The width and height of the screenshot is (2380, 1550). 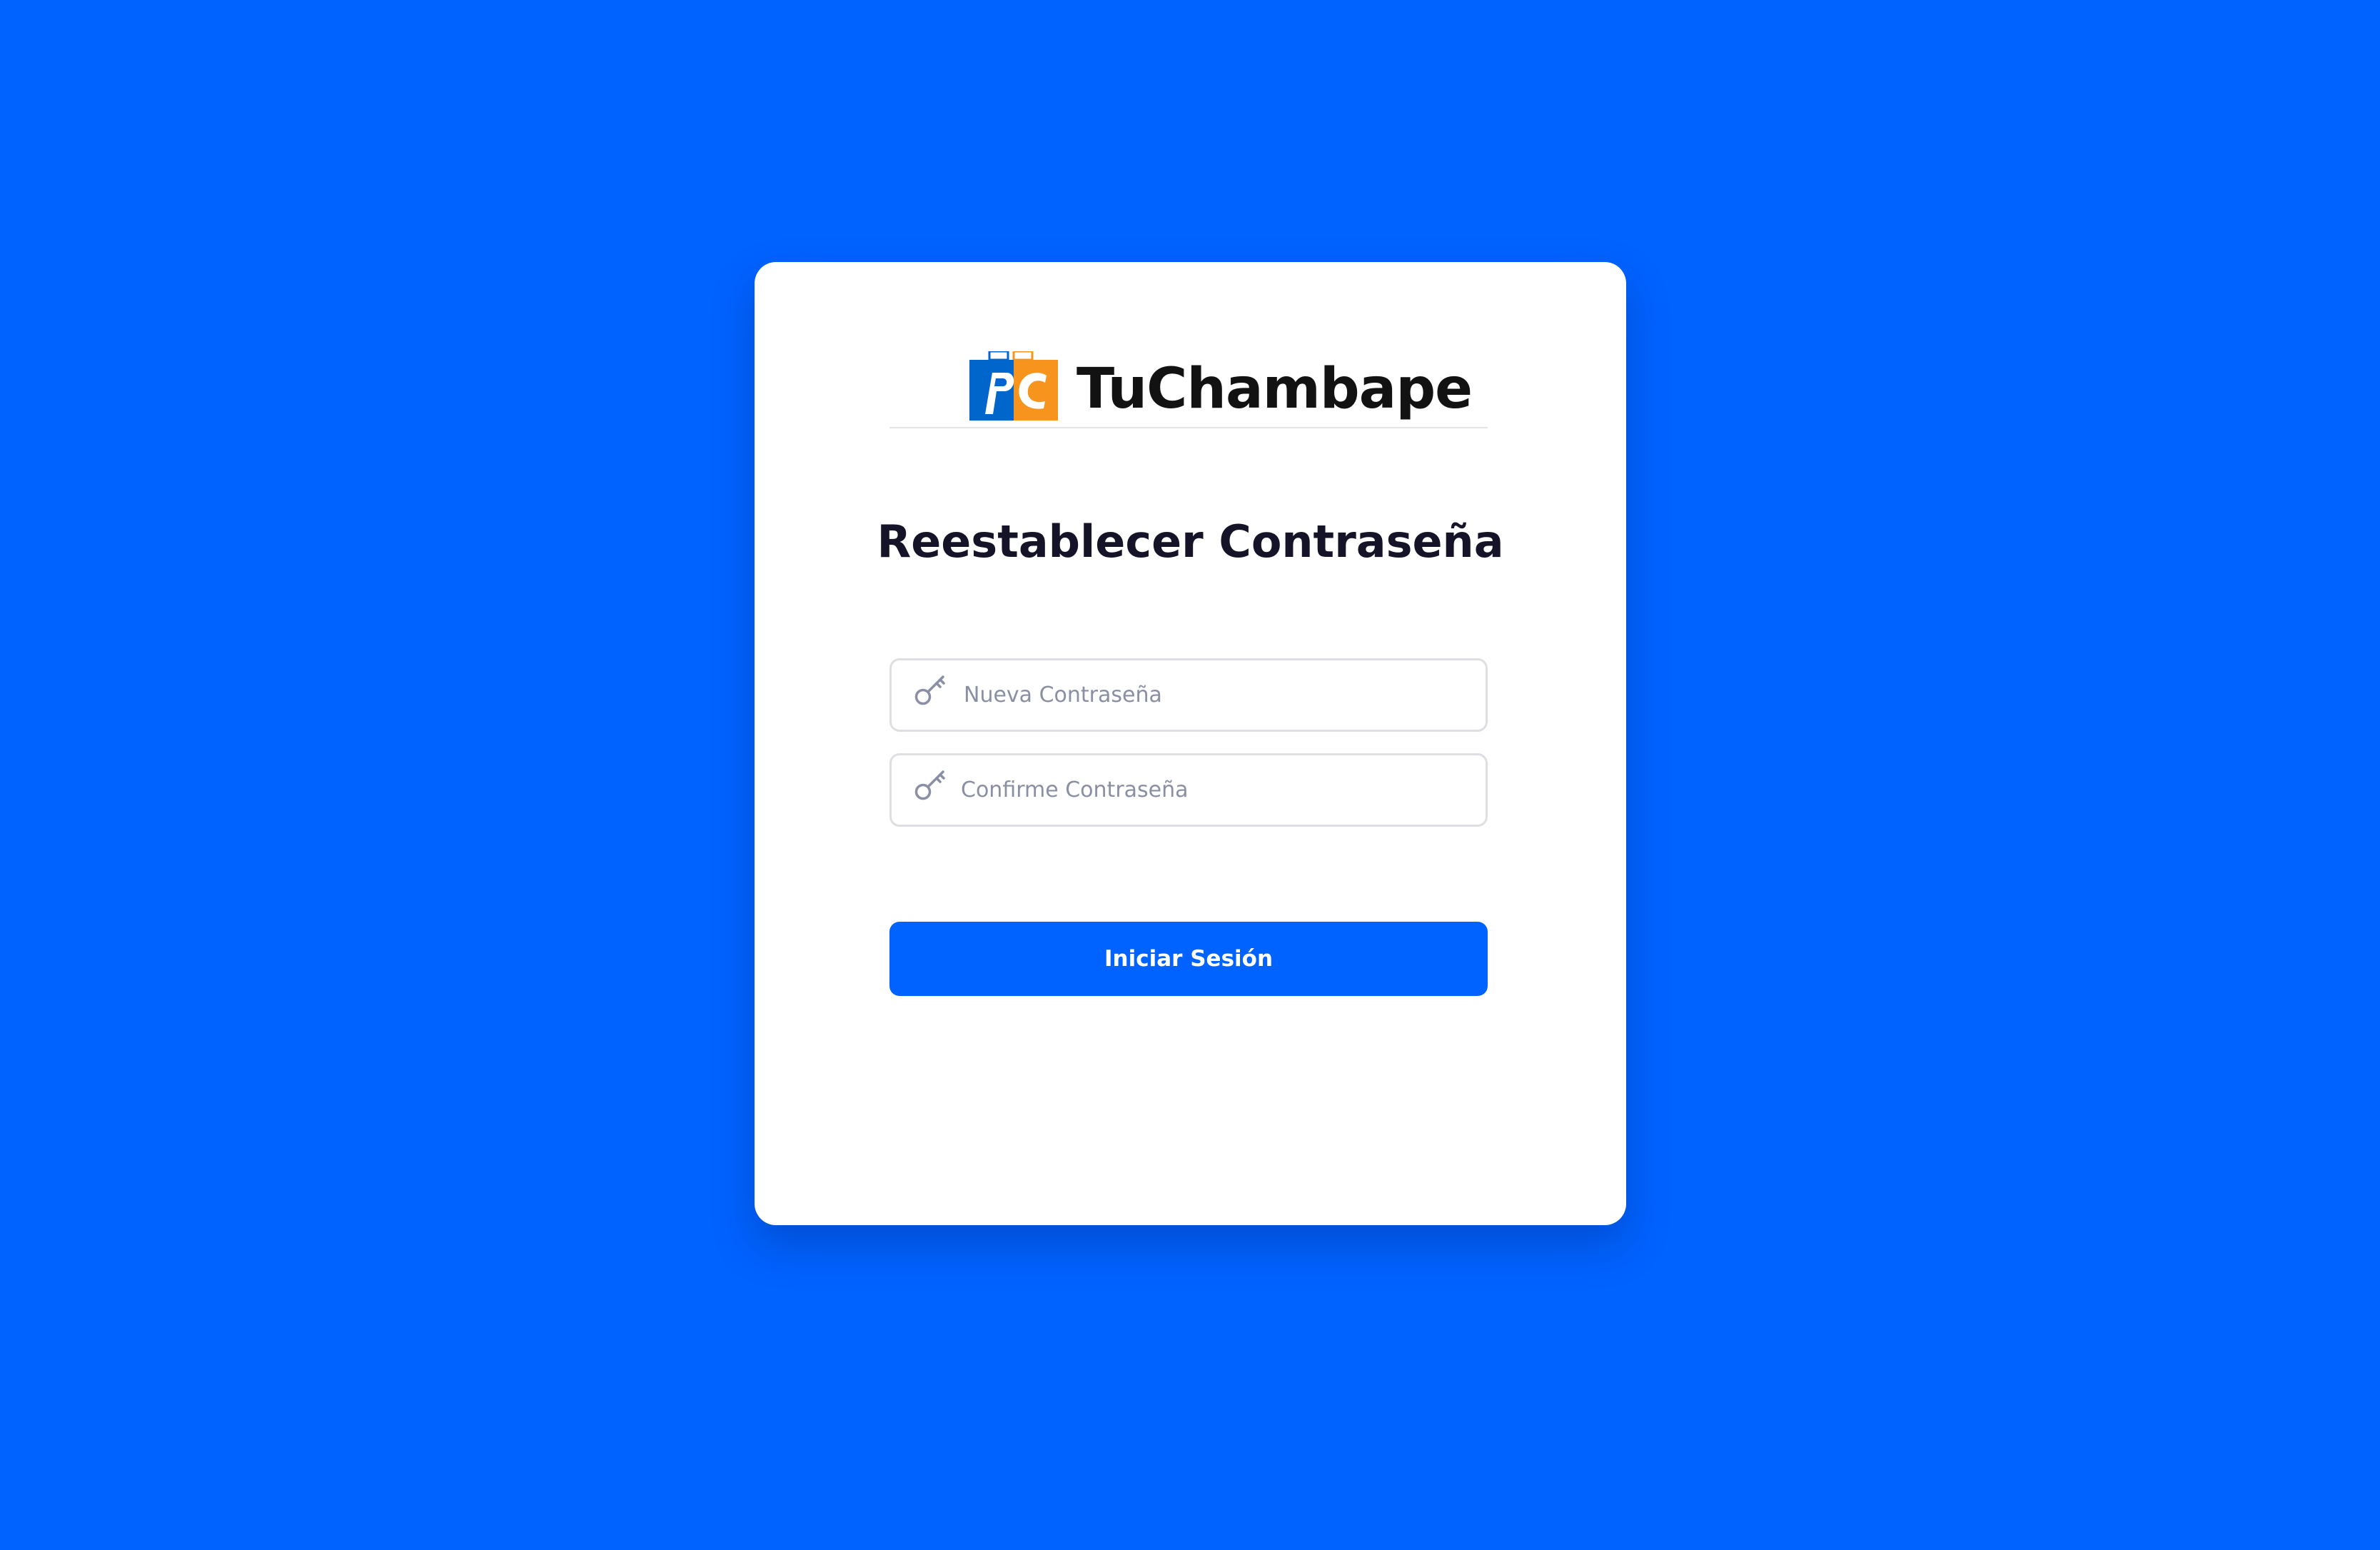 What do you see at coordinates (1274, 389) in the screenshot?
I see `brand-name: TuChambape` at bounding box center [1274, 389].